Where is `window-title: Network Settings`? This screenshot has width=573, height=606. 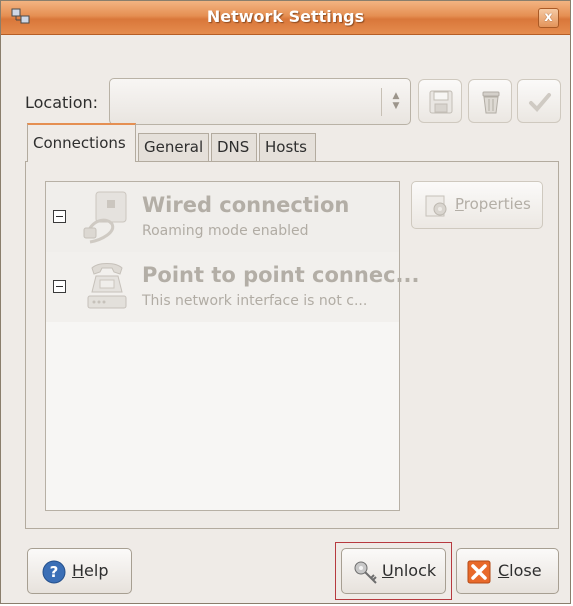
window-title: Network Settings is located at coordinates (285, 16).